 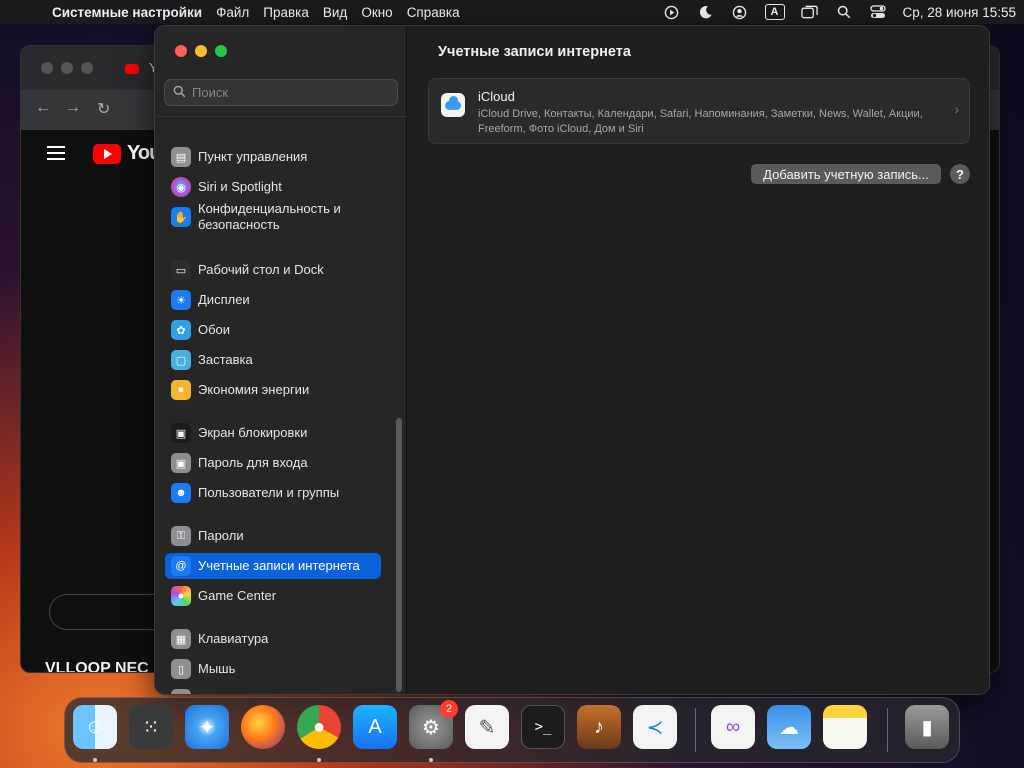 I want to click on sidebar-item-dock: ▭ Рабочий стол и Dock, so click(x=273, y=270).